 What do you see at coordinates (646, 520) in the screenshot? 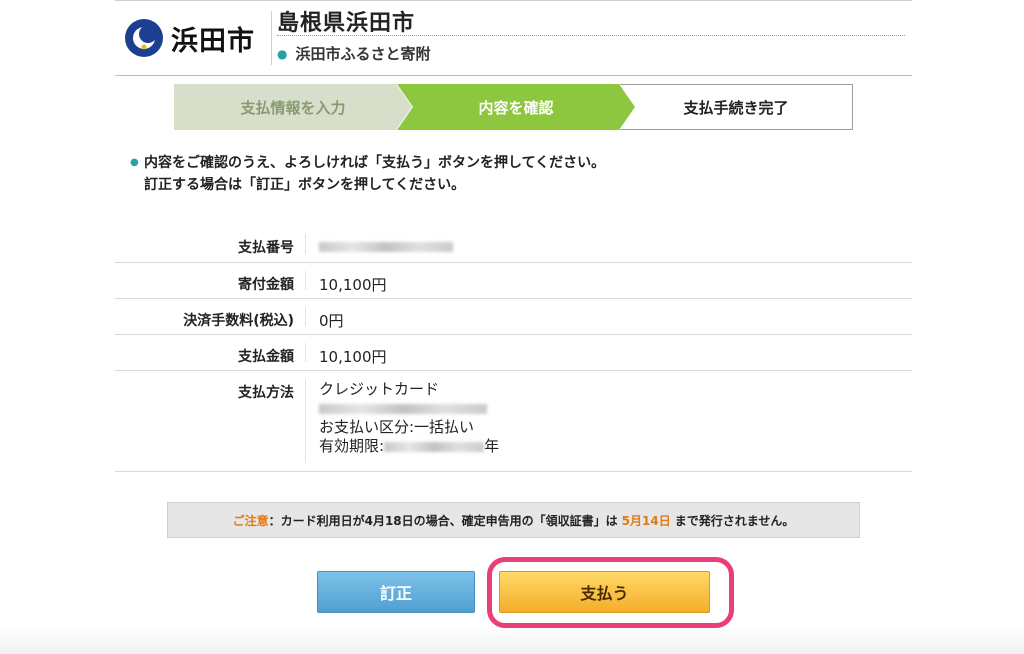
I see `notice-date: 5月14日` at bounding box center [646, 520].